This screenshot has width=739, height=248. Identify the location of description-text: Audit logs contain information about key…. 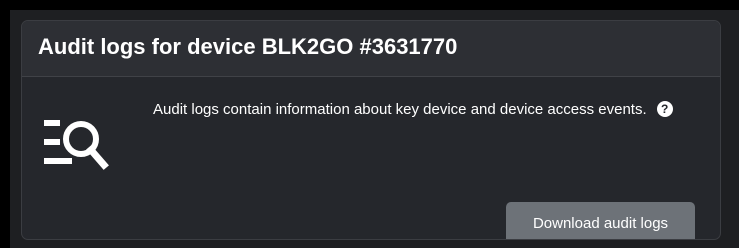
(400, 109).